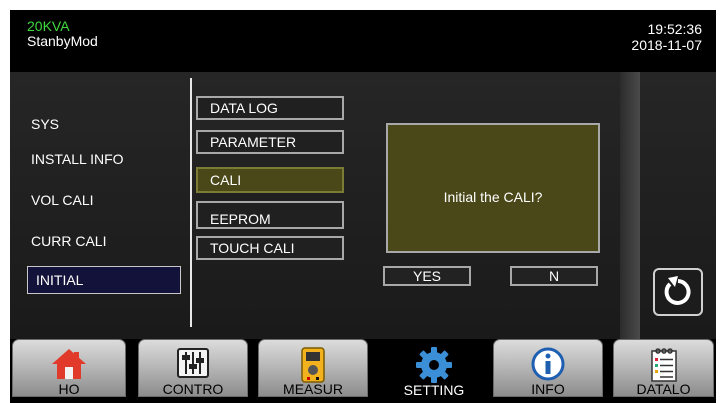  What do you see at coordinates (193, 363) in the screenshot?
I see `sliders-icon` at bounding box center [193, 363].